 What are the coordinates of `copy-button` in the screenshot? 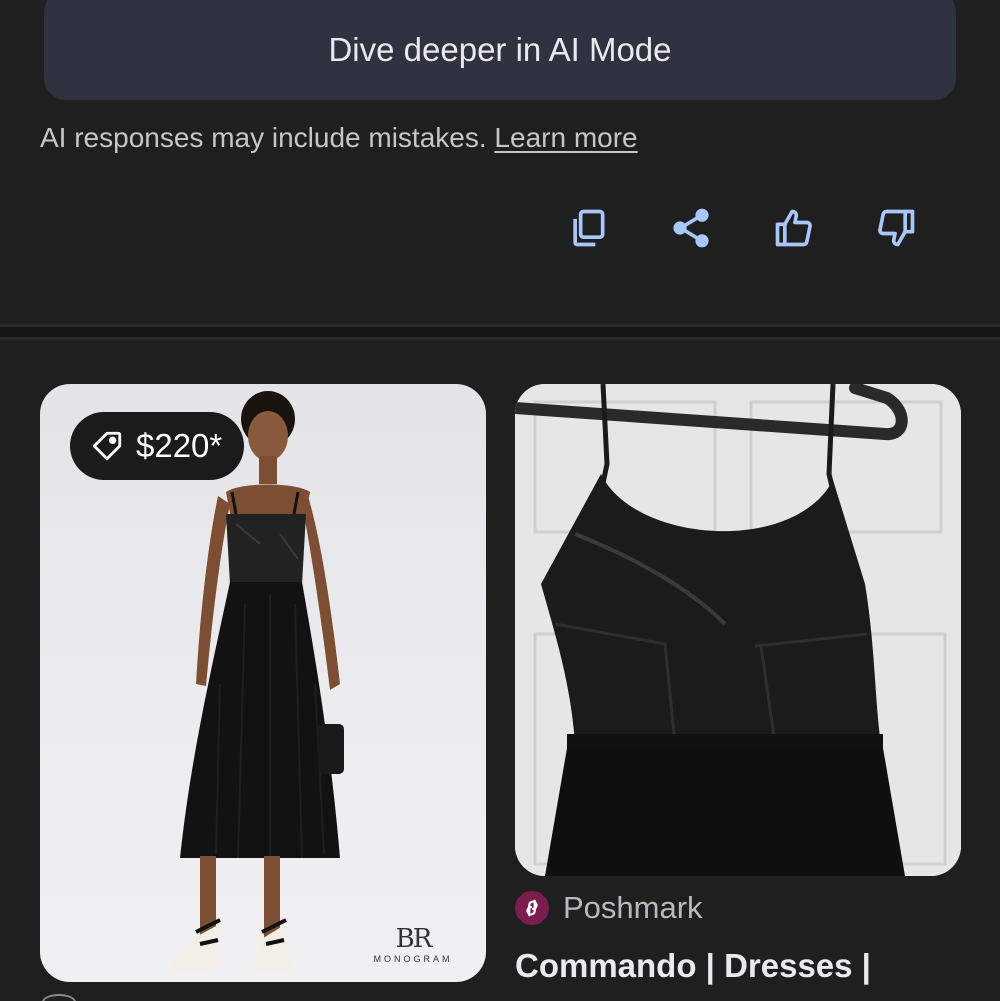 It's located at (588, 228).